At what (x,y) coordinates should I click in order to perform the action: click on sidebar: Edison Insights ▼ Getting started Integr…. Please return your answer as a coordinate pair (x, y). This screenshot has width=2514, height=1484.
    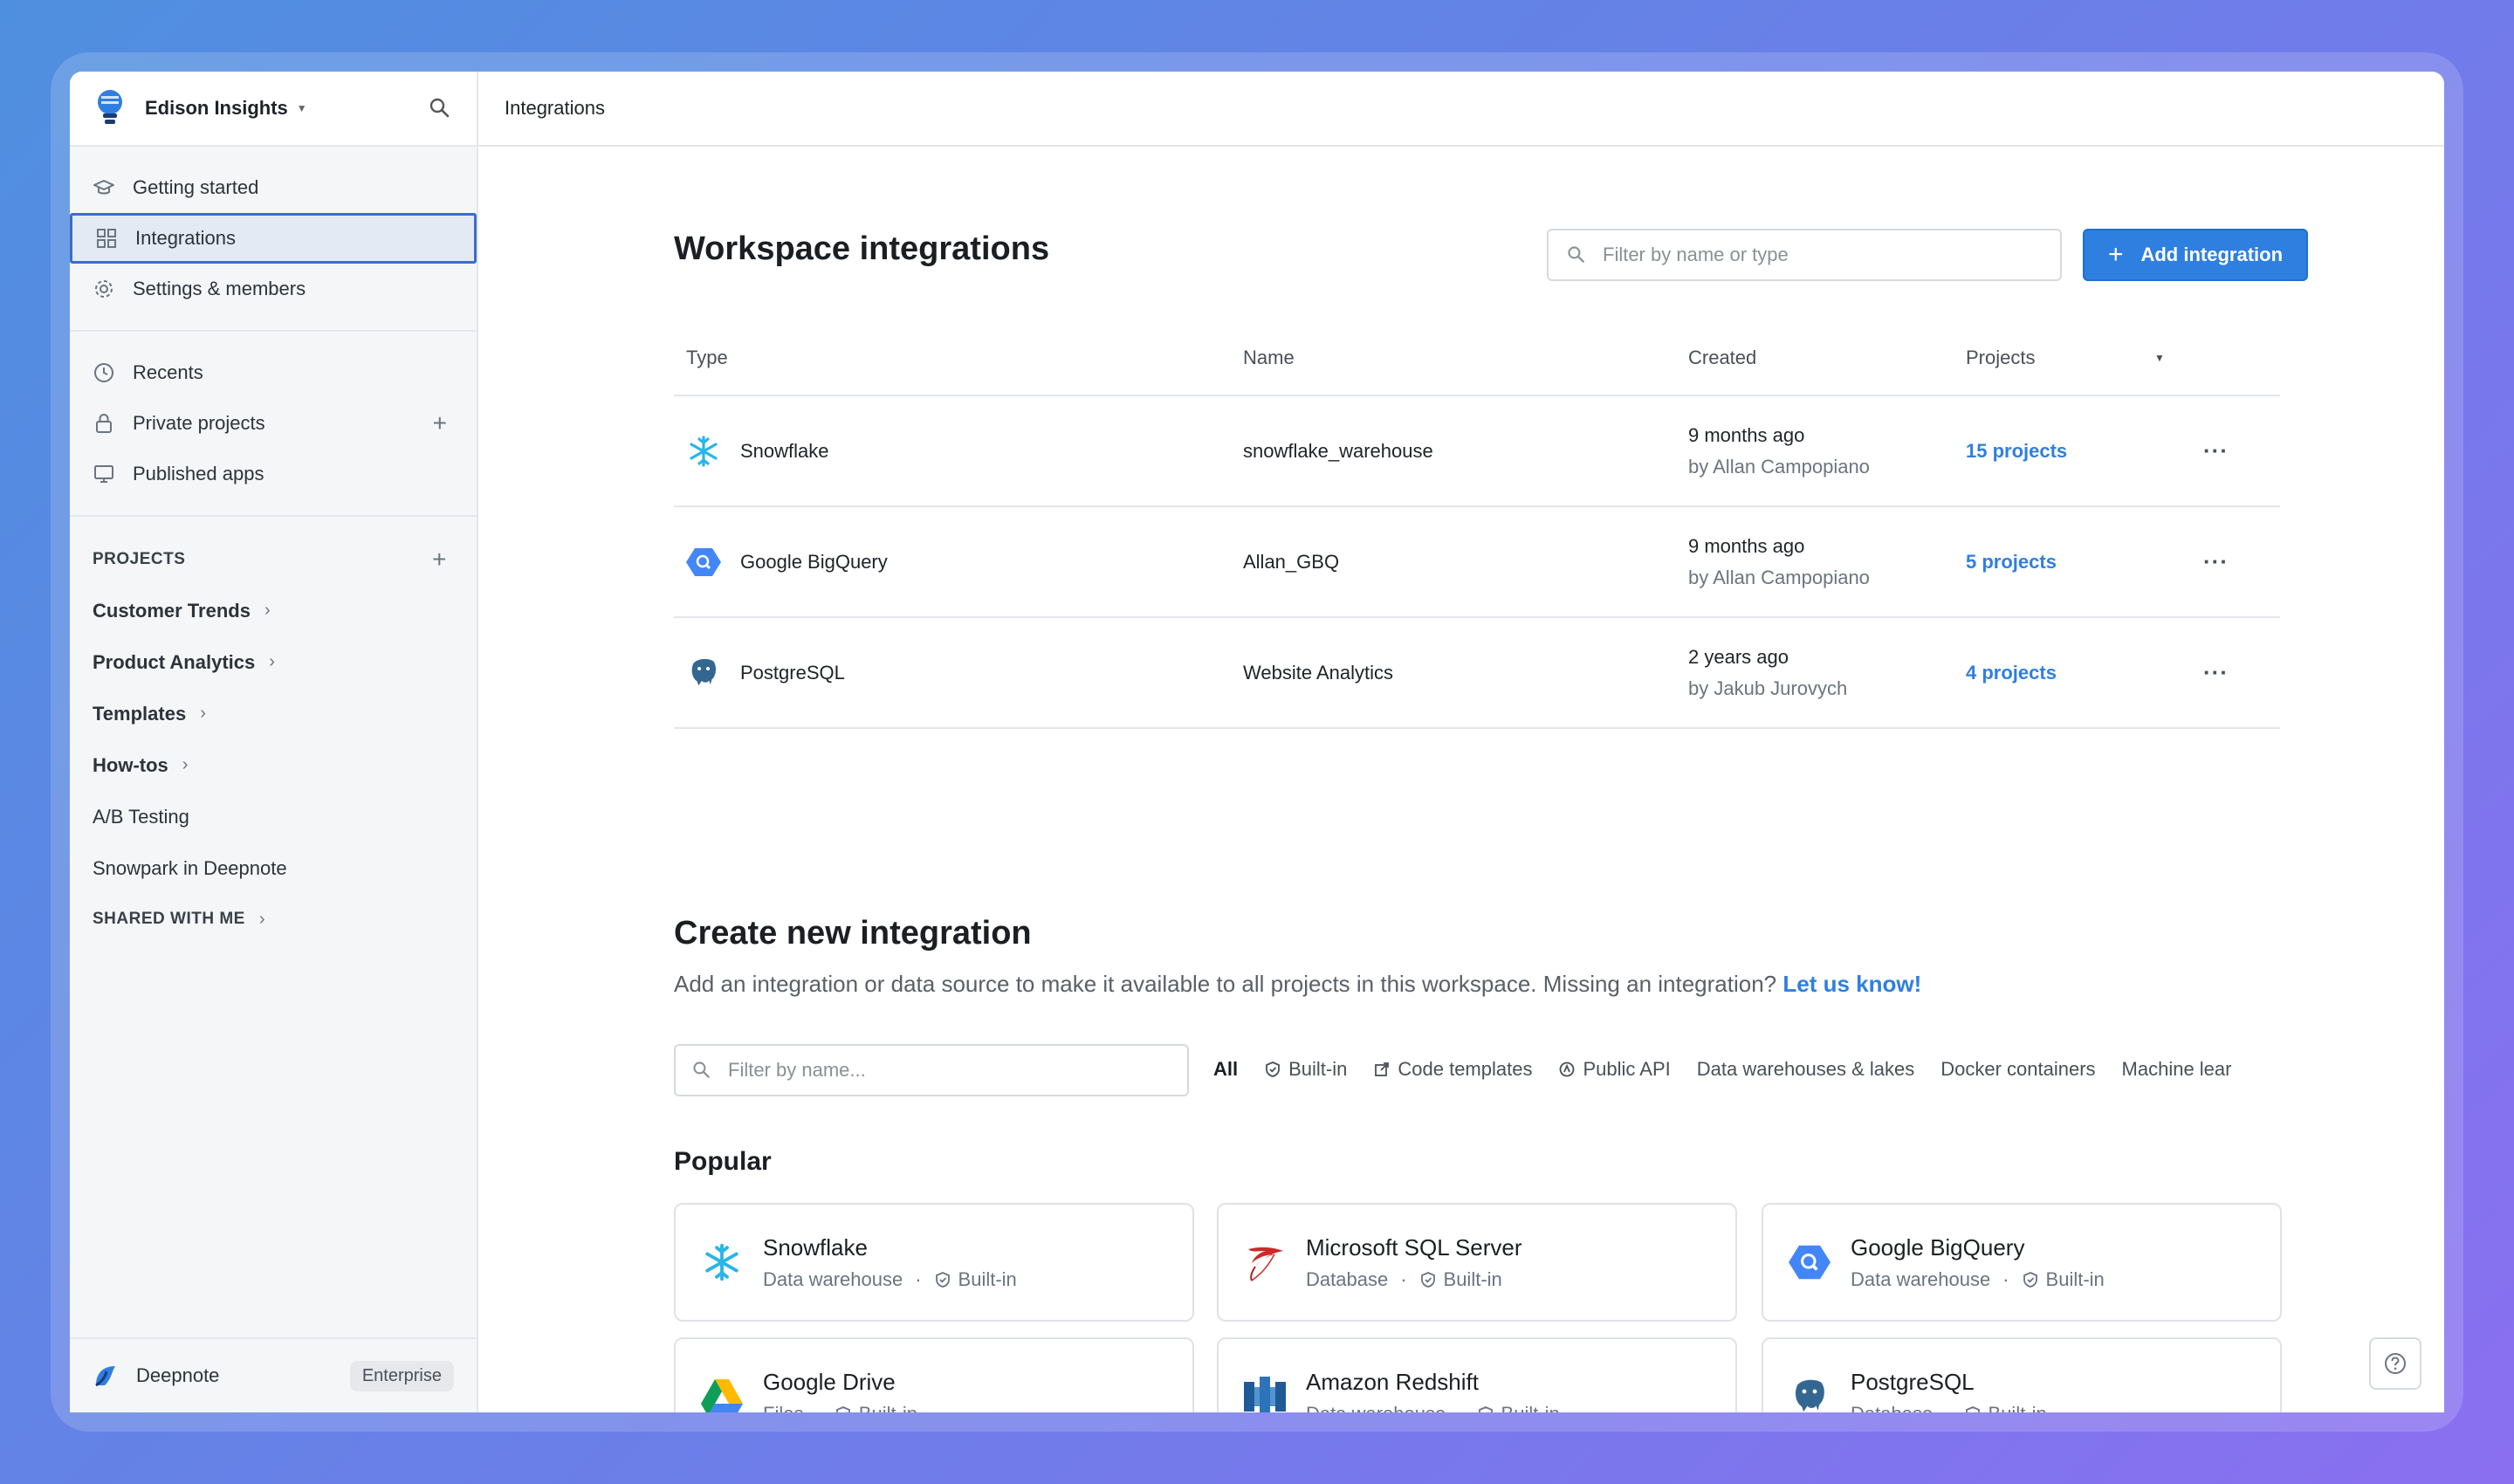
    Looking at the image, I should click on (274, 742).